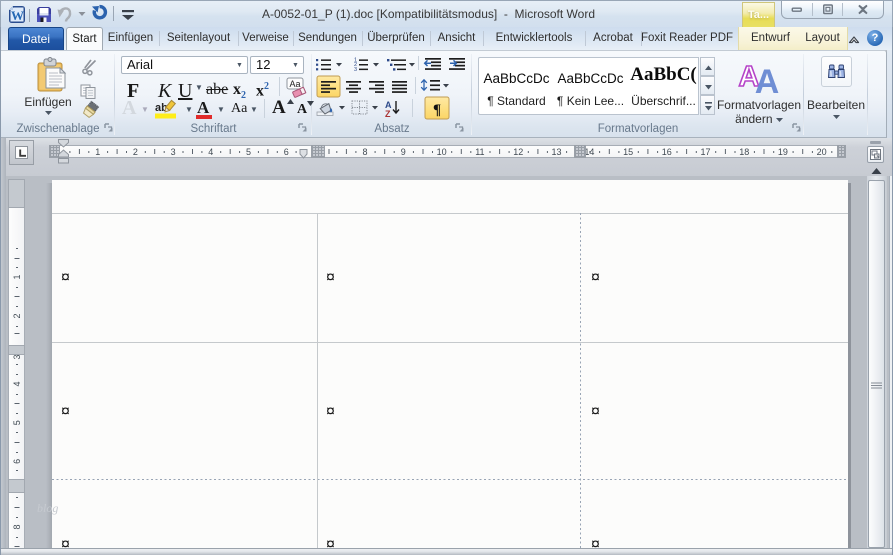 The image size is (893, 555). What do you see at coordinates (705, 152) in the screenshot?
I see `svg-text: 17` at bounding box center [705, 152].